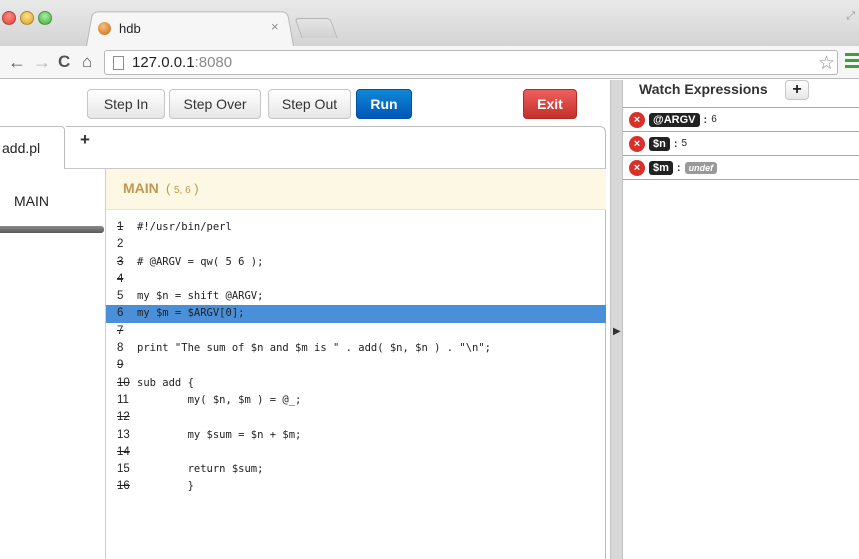  I want to click on browser-titlebar: hdb × ⤢, so click(429, 23).